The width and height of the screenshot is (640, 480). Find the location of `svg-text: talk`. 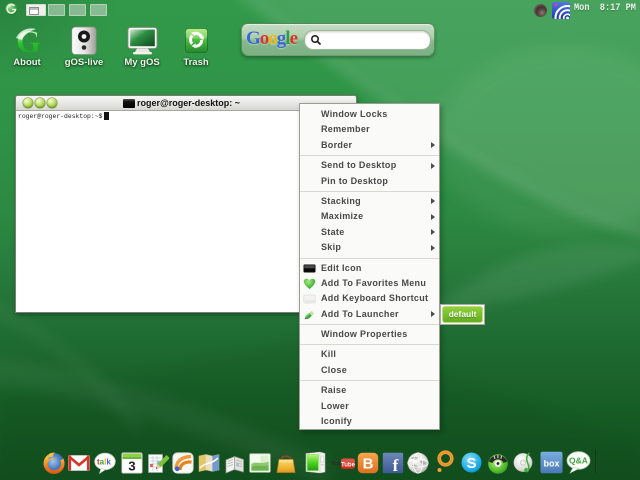

svg-text: talk is located at coordinates (104, 462).